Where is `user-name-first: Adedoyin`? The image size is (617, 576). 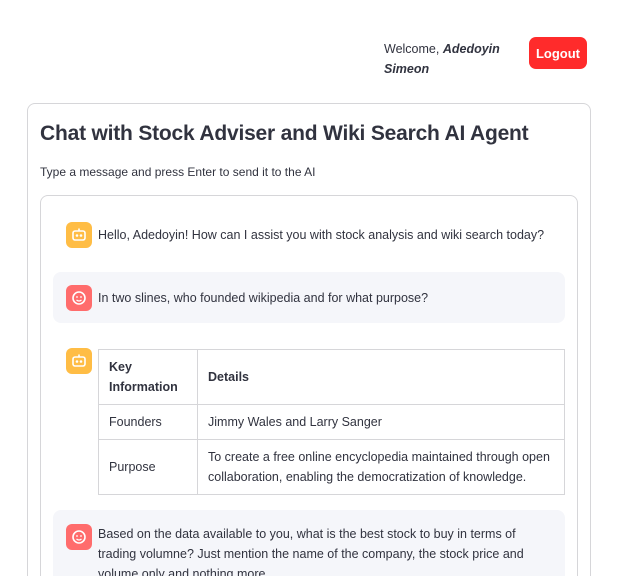
user-name-first: Adedoyin is located at coordinates (471, 49).